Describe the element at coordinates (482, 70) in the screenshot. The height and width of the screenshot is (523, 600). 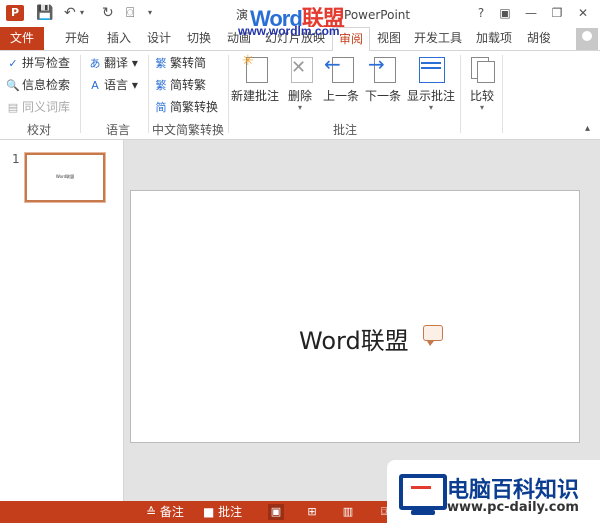
I see `compare-icon` at that location.